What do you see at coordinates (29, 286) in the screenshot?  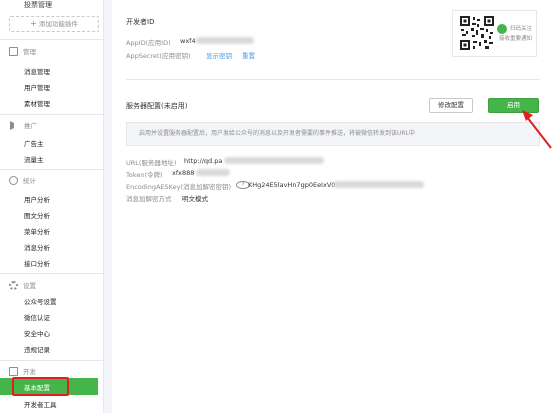 I see `nav-group-title: 设置` at bounding box center [29, 286].